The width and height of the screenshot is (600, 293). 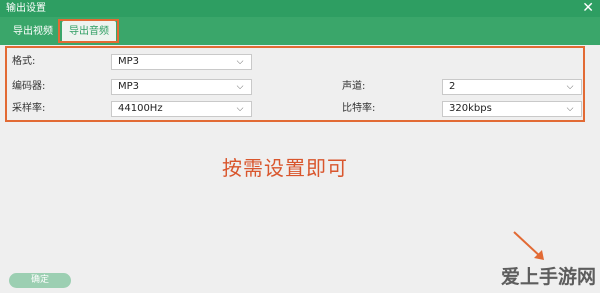 What do you see at coordinates (359, 108) in the screenshot?
I see `bitrate-label: 比特率:` at bounding box center [359, 108].